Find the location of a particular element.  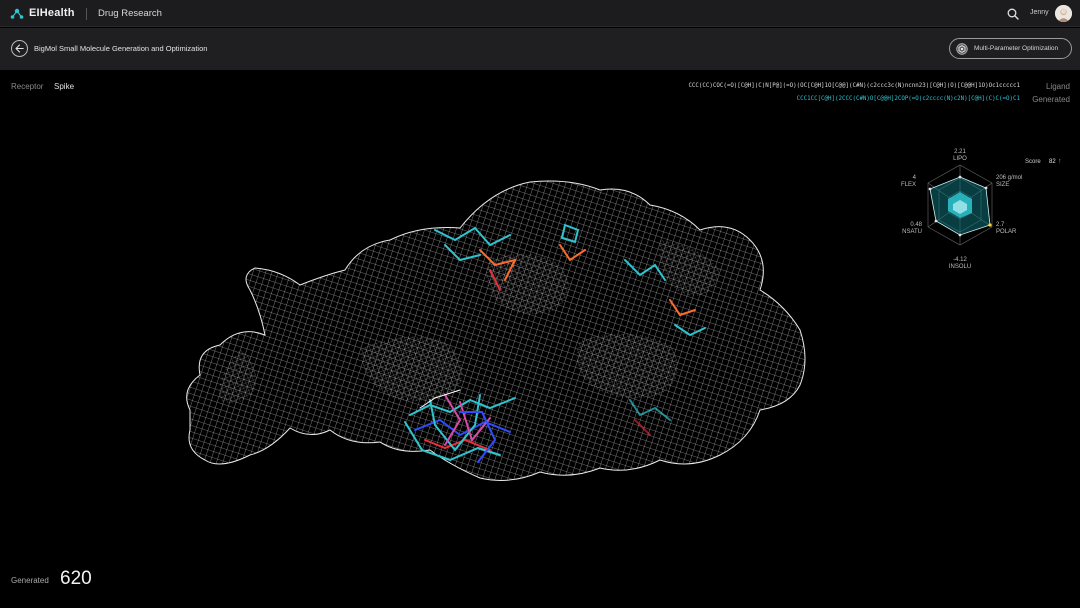

generated-smiles-label: Generated is located at coordinates (1051, 99).